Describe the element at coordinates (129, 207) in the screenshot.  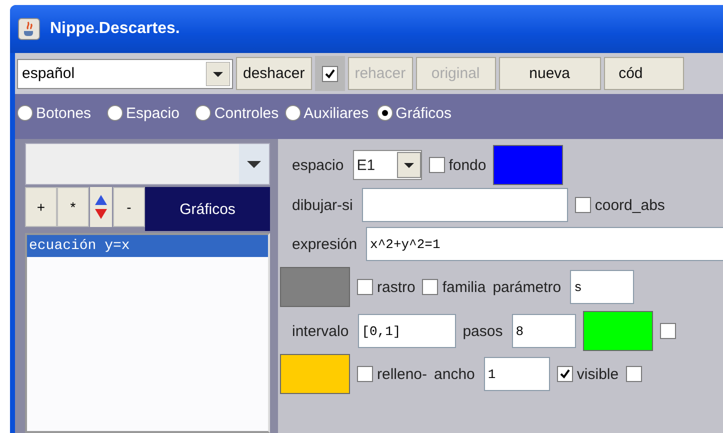
I see `remove-button: -` at that location.